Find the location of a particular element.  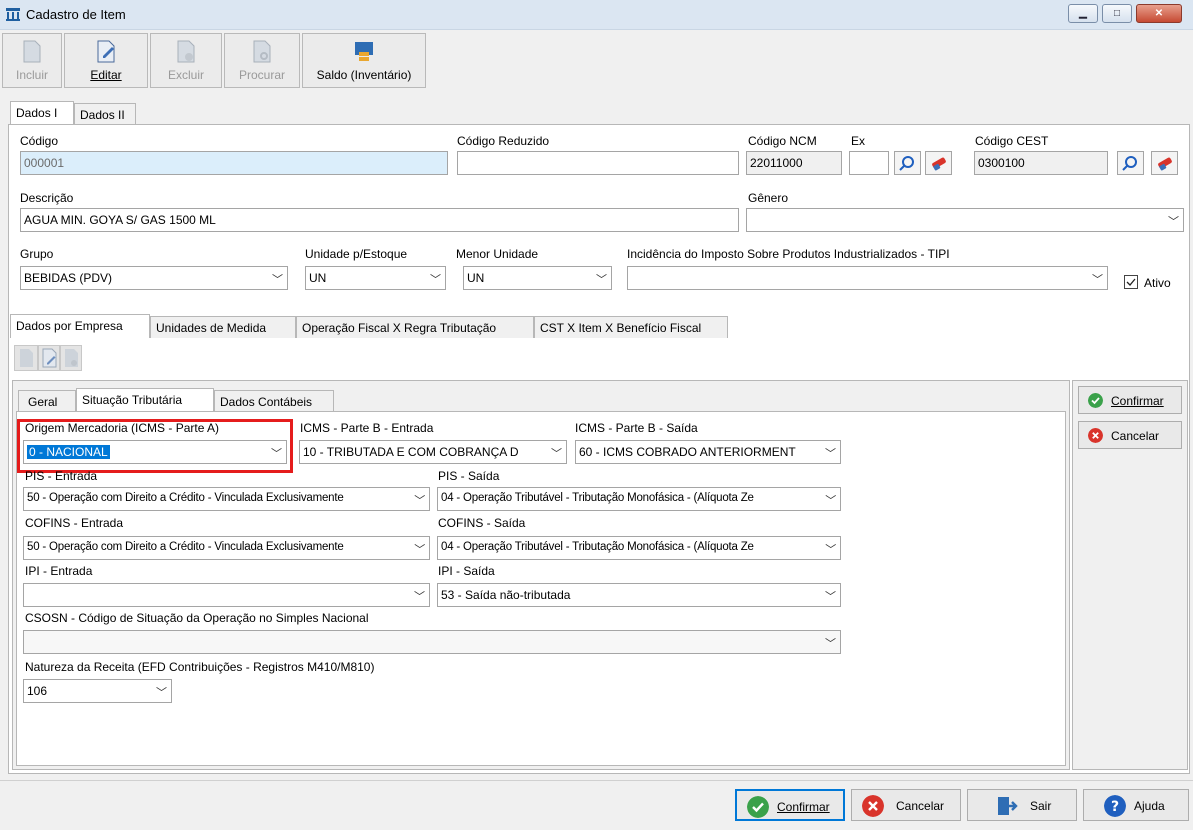

menor-unidade-label: Menor Unidade is located at coordinates (497, 254).